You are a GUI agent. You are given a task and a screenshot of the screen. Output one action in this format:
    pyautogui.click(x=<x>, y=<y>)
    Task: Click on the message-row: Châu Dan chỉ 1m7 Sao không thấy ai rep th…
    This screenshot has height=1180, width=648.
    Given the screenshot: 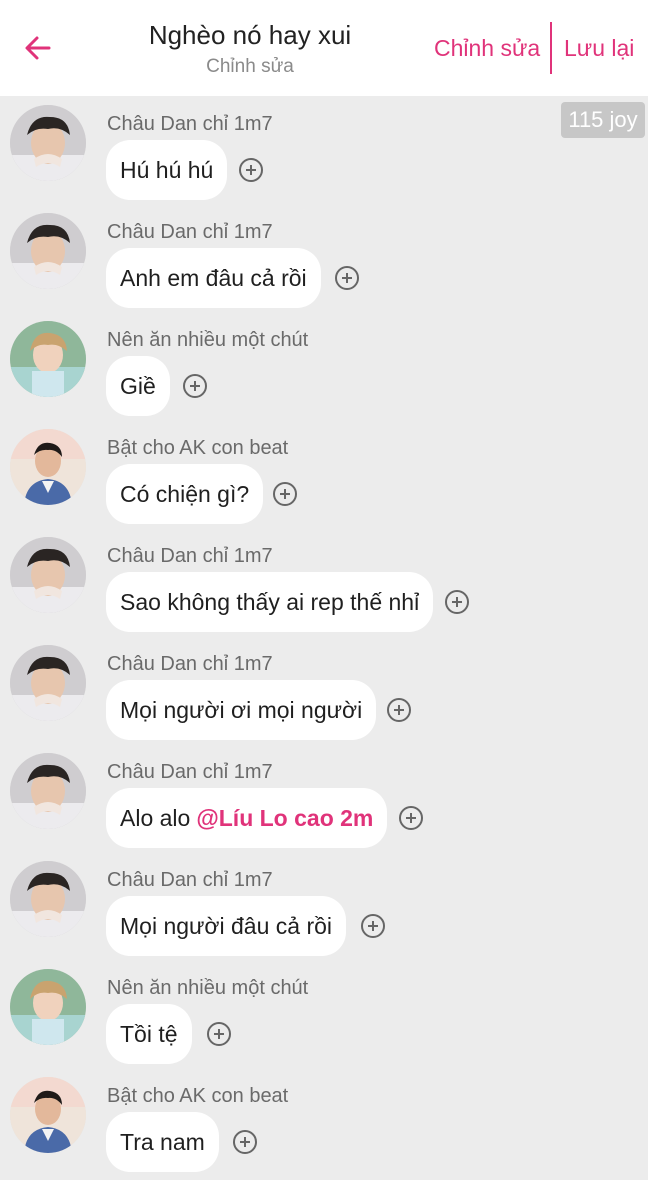 What is the action you would take?
    pyautogui.click(x=324, y=586)
    